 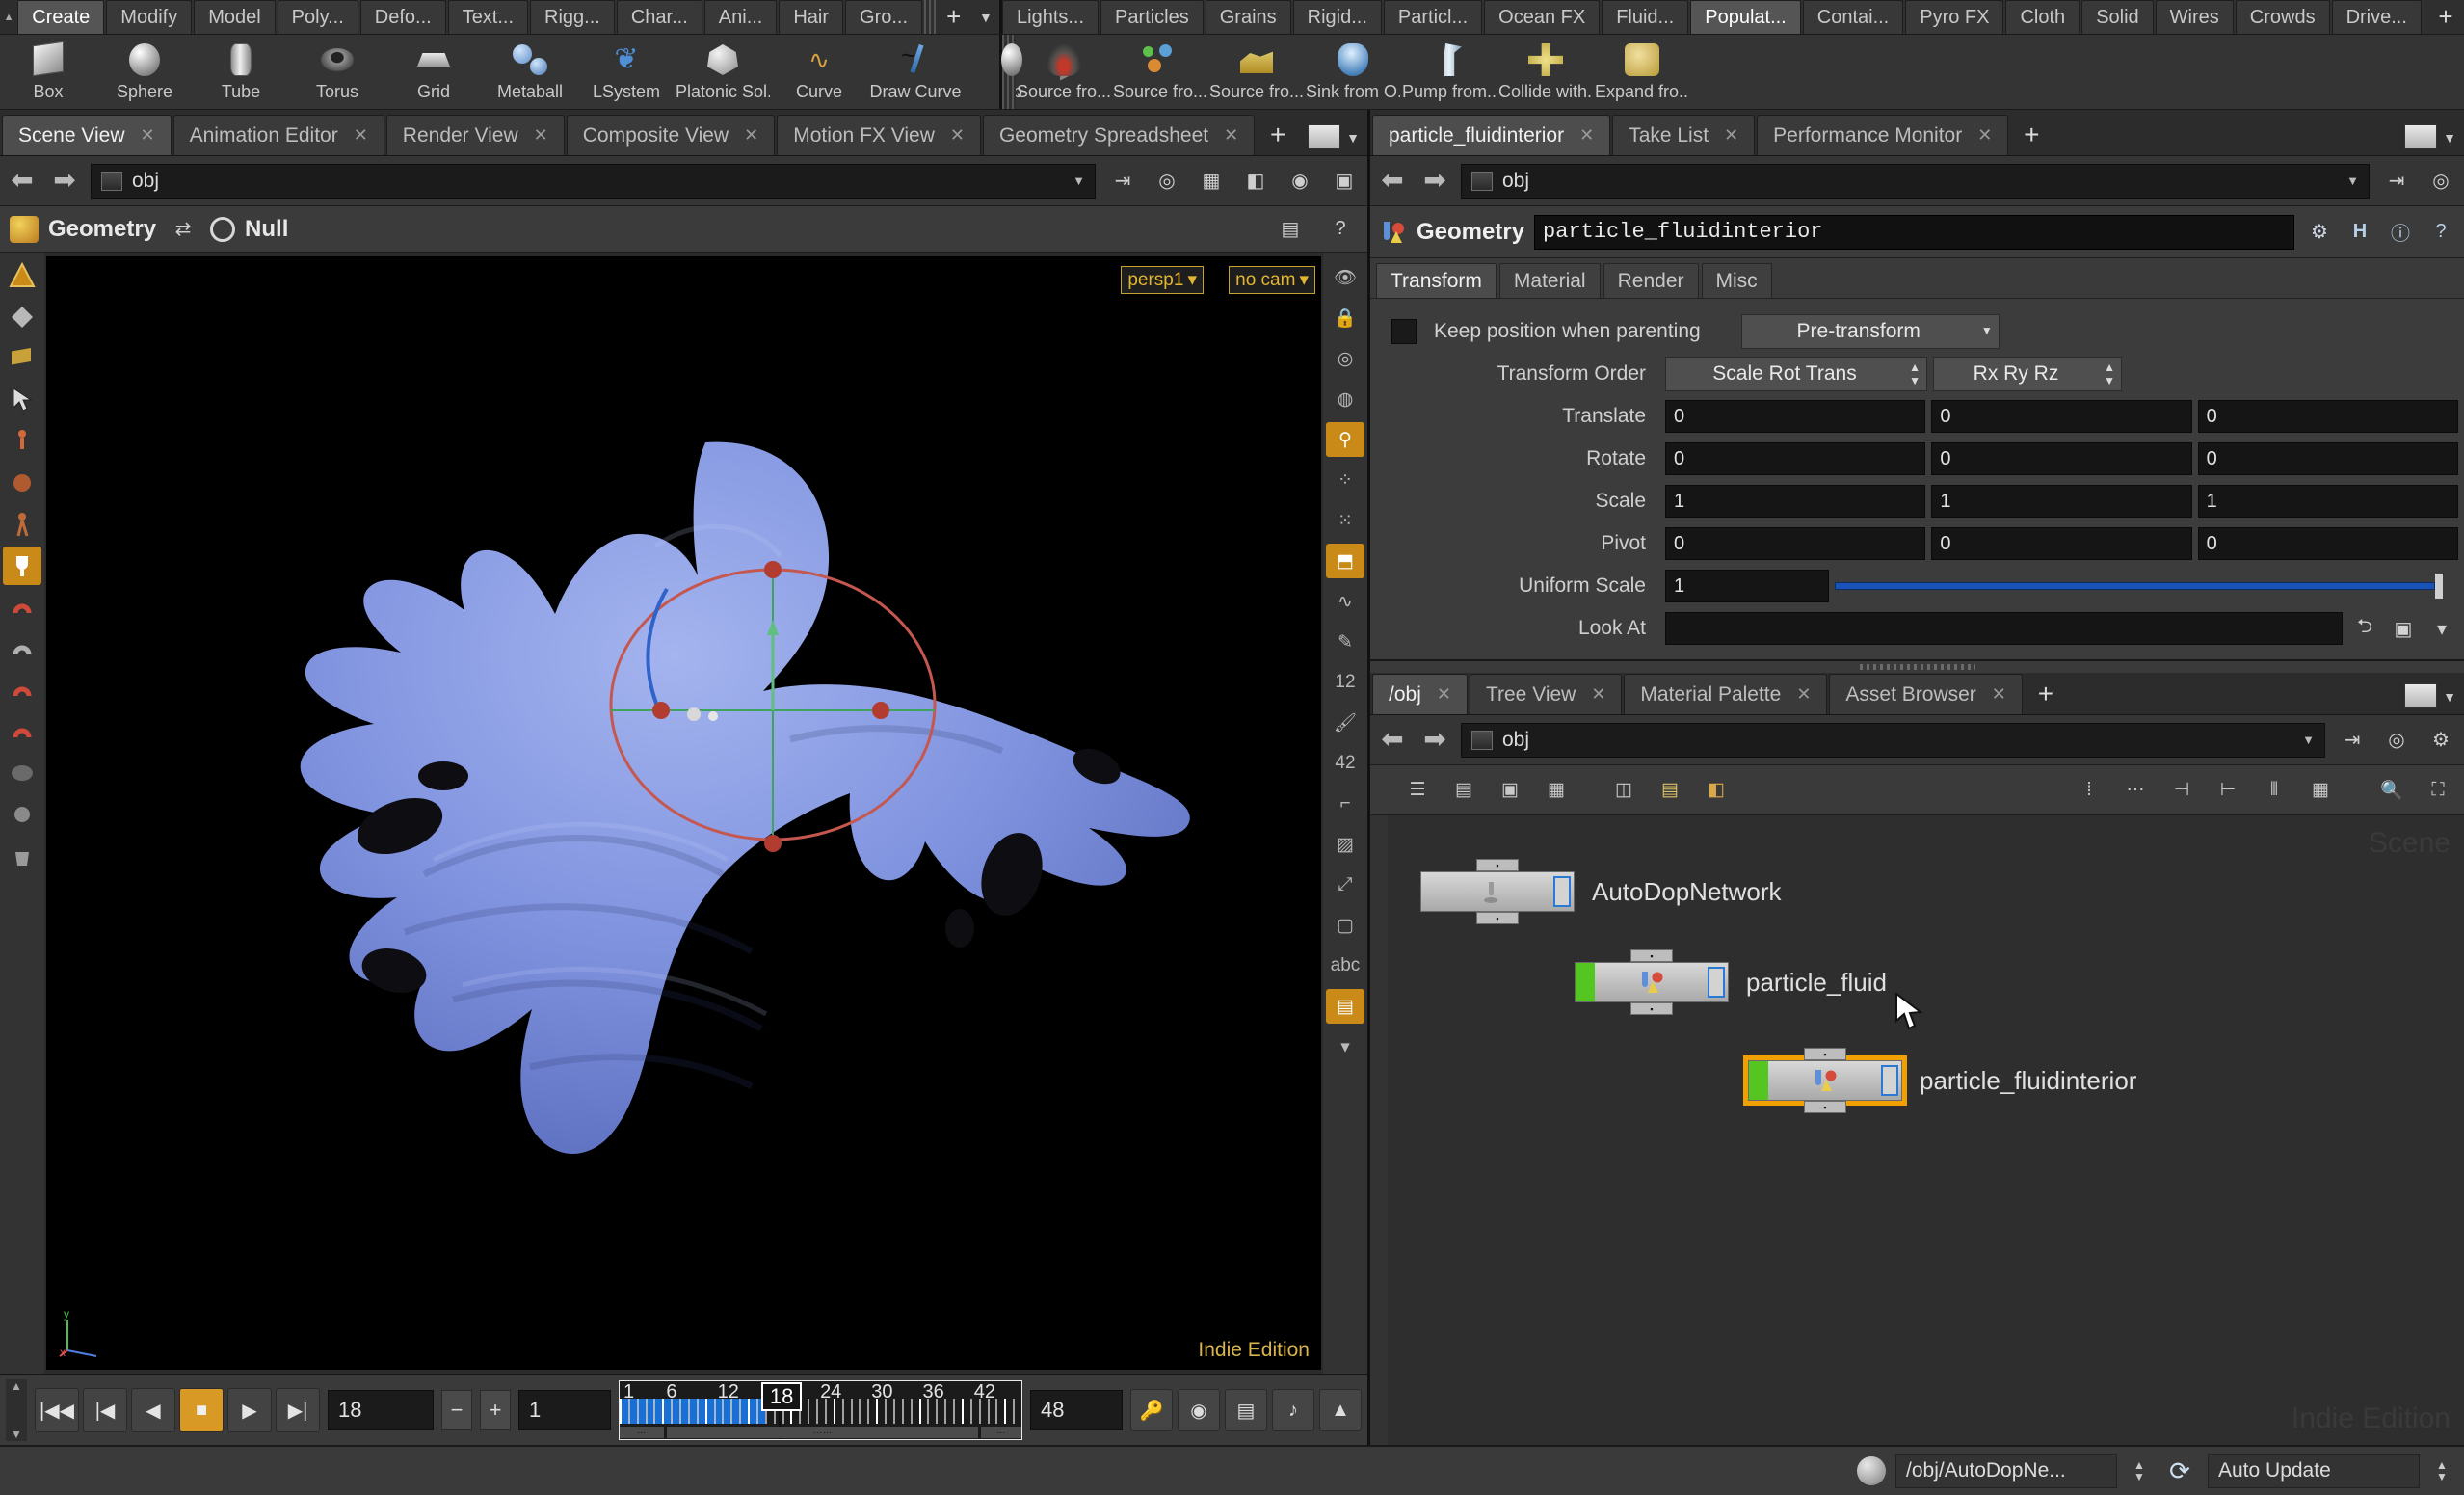 What do you see at coordinates (1345, 845) in the screenshot?
I see `grid-display-icon: ▨` at bounding box center [1345, 845].